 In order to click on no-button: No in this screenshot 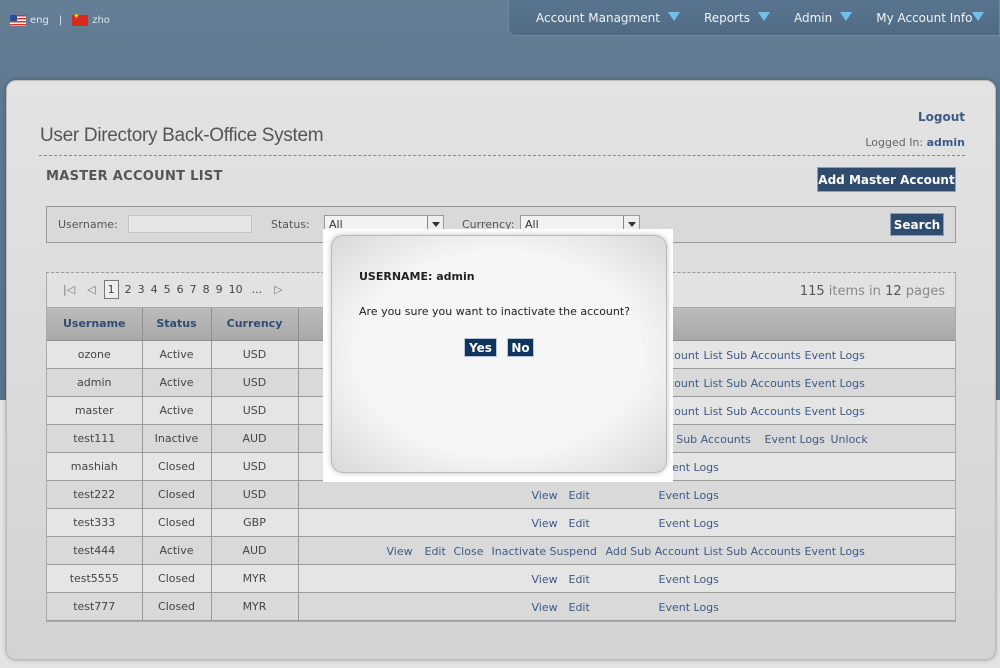, I will do `click(520, 347)`.